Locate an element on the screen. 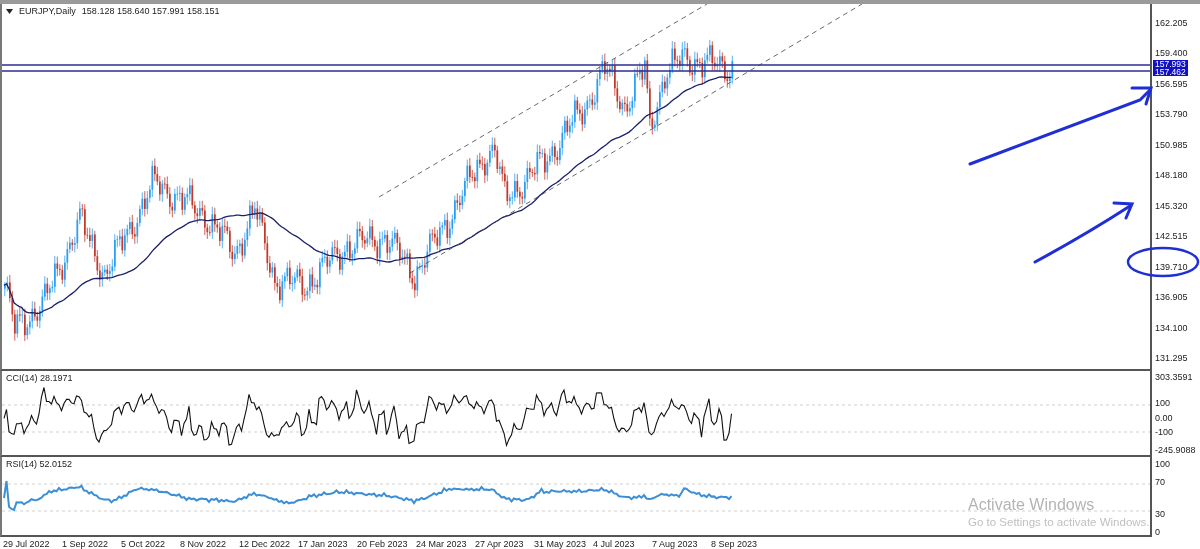 This screenshot has height=549, width=1200. time-axis-label: 7 Aug 2023 is located at coordinates (675, 543).